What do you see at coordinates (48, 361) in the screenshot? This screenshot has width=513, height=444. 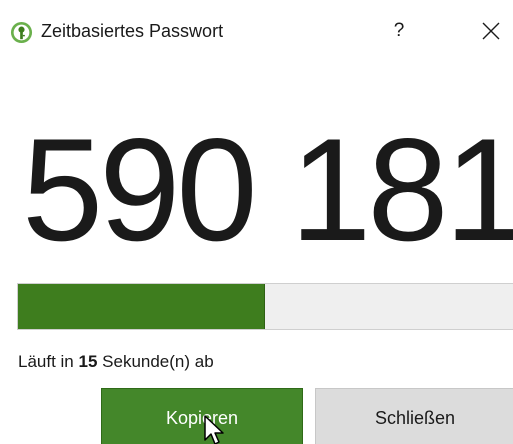 I see `status-prefix: Läuft in` at bounding box center [48, 361].